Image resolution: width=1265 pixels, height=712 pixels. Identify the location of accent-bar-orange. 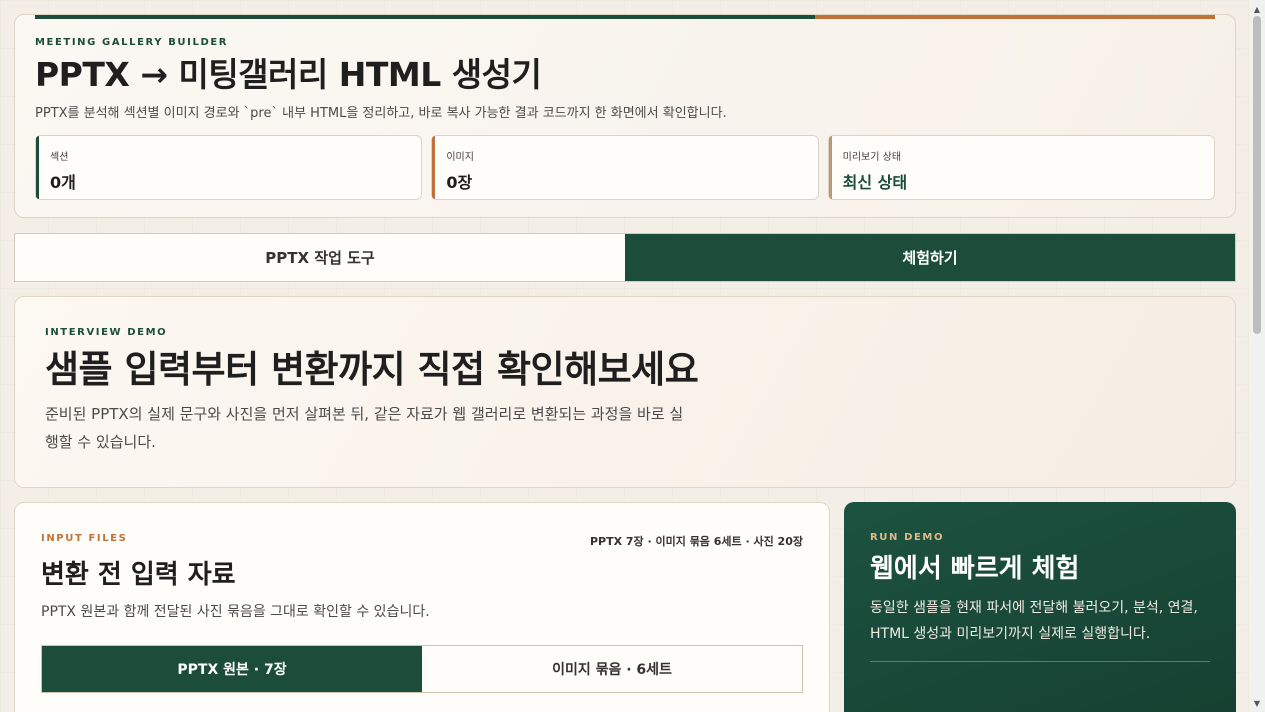
(1015, 17).